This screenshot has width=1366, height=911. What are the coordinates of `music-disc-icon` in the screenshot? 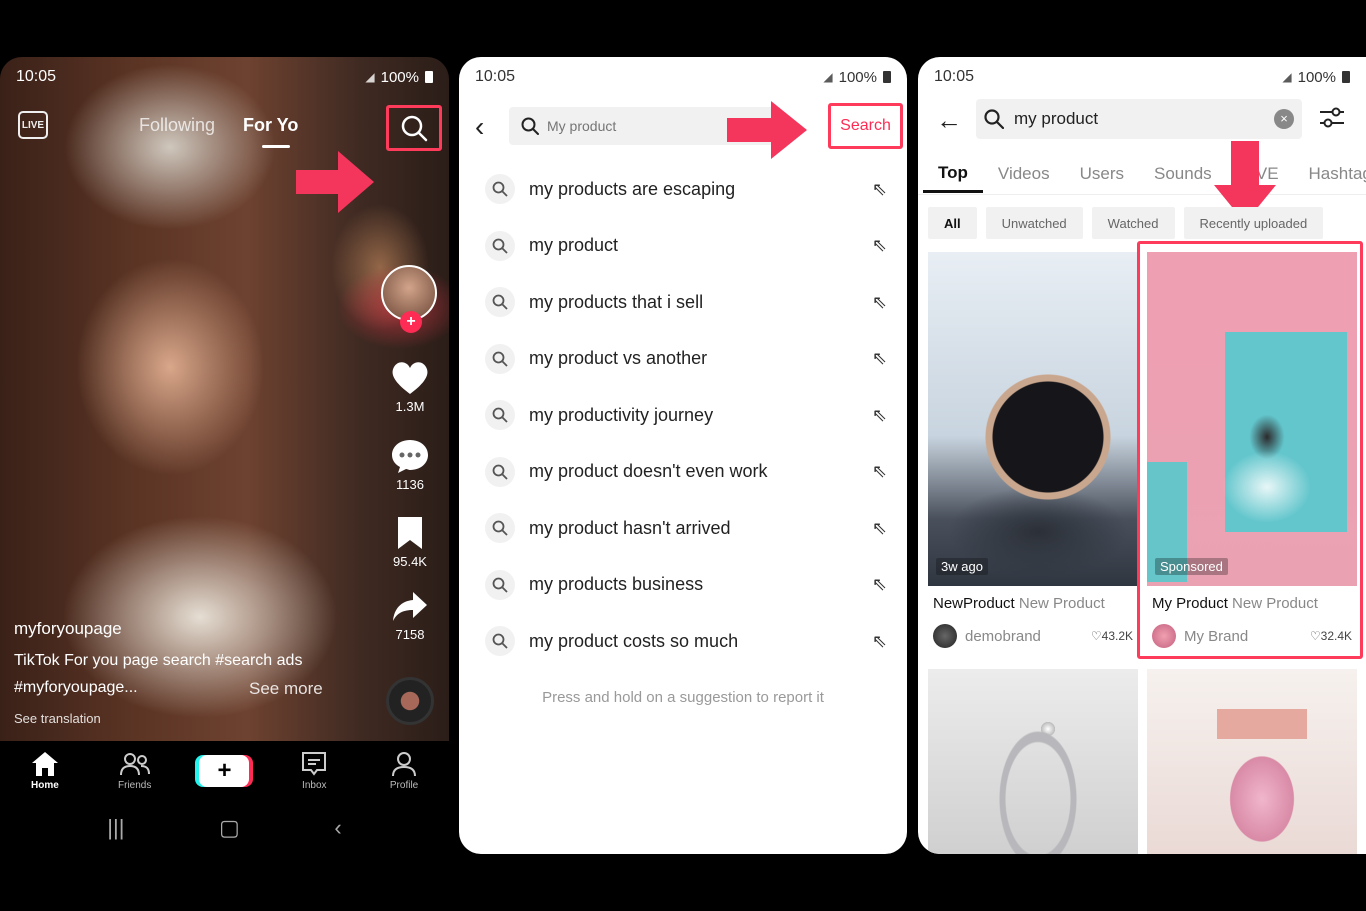 It's located at (410, 701).